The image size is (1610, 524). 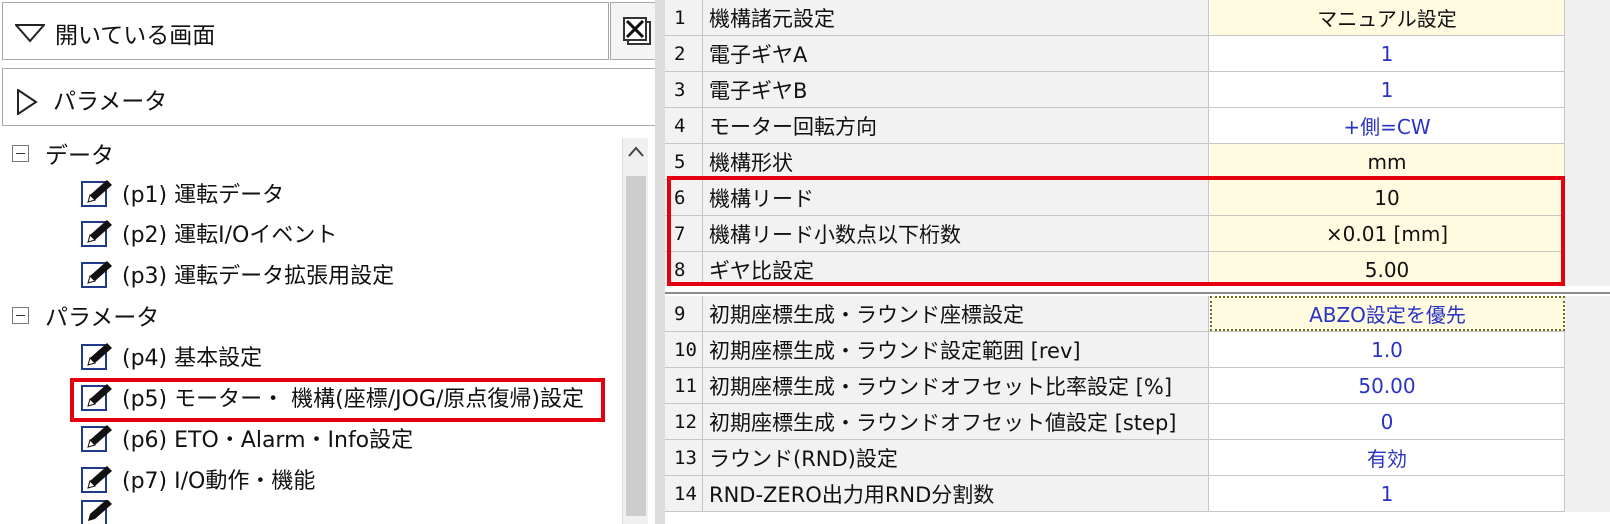 I want to click on parameter-name: 電子ギヤB, so click(x=956, y=89).